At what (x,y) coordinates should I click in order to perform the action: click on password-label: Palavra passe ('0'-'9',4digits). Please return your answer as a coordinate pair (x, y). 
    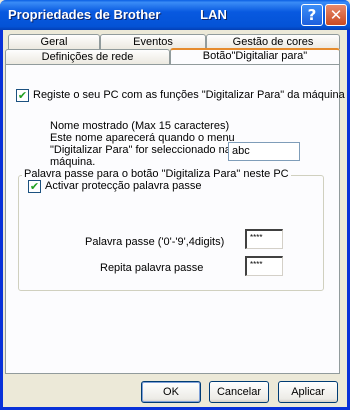
    Looking at the image, I should click on (155, 242).